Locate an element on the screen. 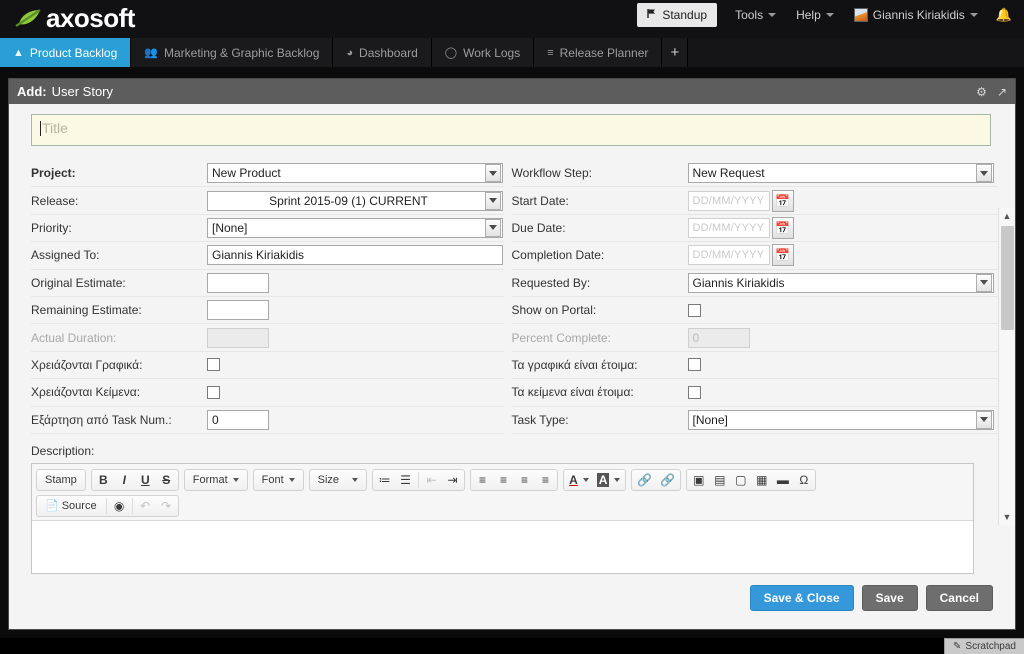  link-button: 🔗 is located at coordinates (644, 480).